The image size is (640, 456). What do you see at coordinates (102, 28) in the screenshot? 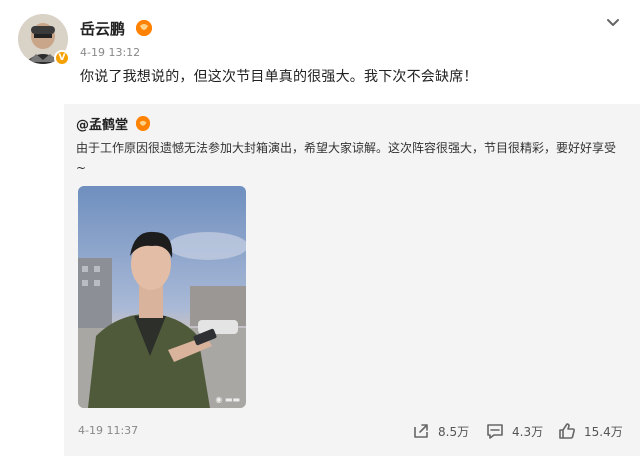
I see `username: 岳云鹏` at bounding box center [102, 28].